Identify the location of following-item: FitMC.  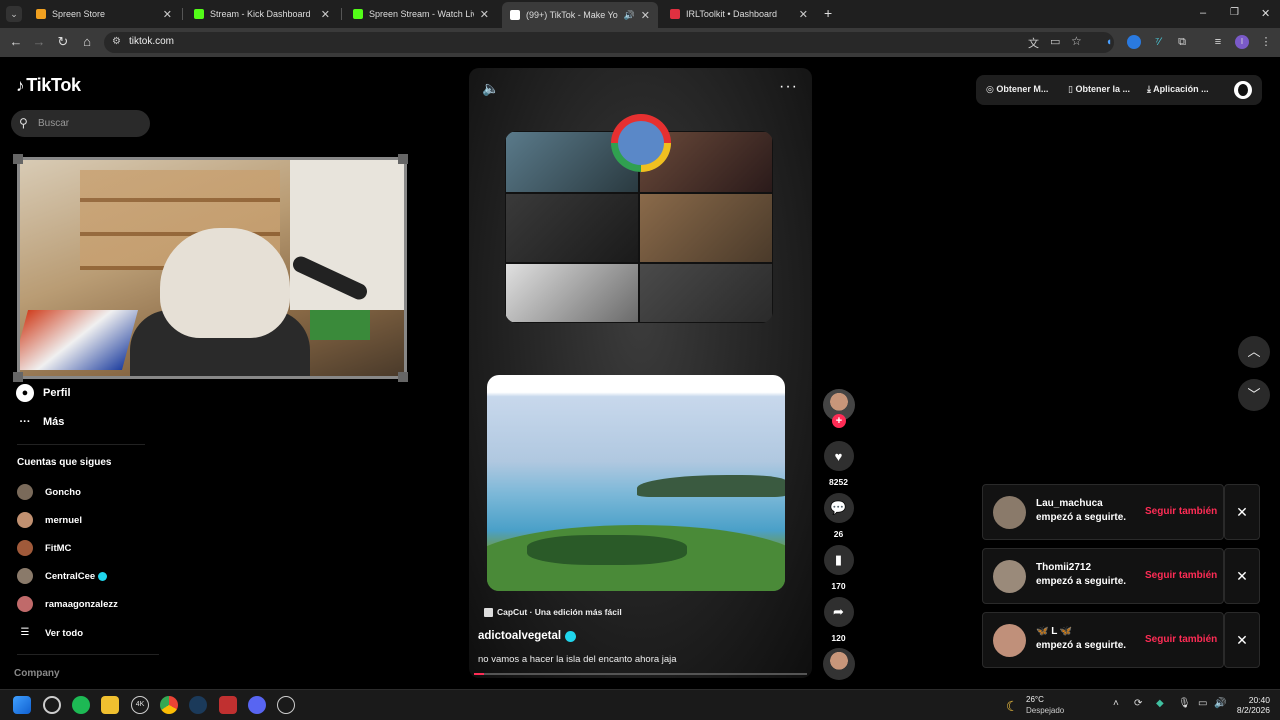
(44, 548).